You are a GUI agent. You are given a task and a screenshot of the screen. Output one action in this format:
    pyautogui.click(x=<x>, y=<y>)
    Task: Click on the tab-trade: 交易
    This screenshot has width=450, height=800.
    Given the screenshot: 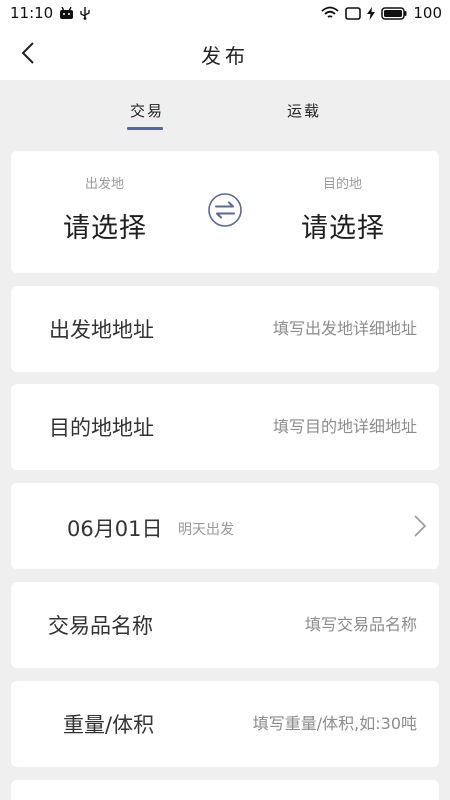 What is the action you would take?
    pyautogui.click(x=147, y=110)
    